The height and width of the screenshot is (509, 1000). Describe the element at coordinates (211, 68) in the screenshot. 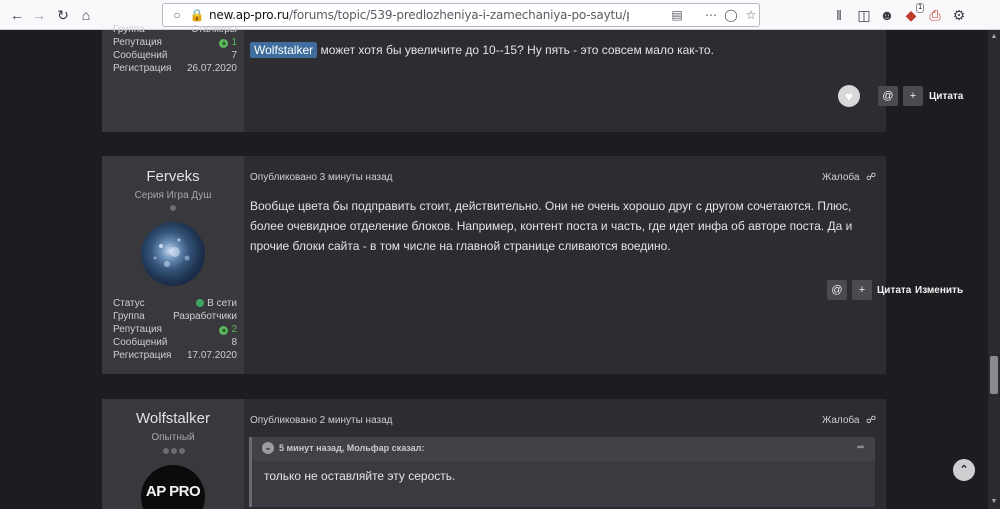

I see `stat-value: 26.07.2020` at that location.